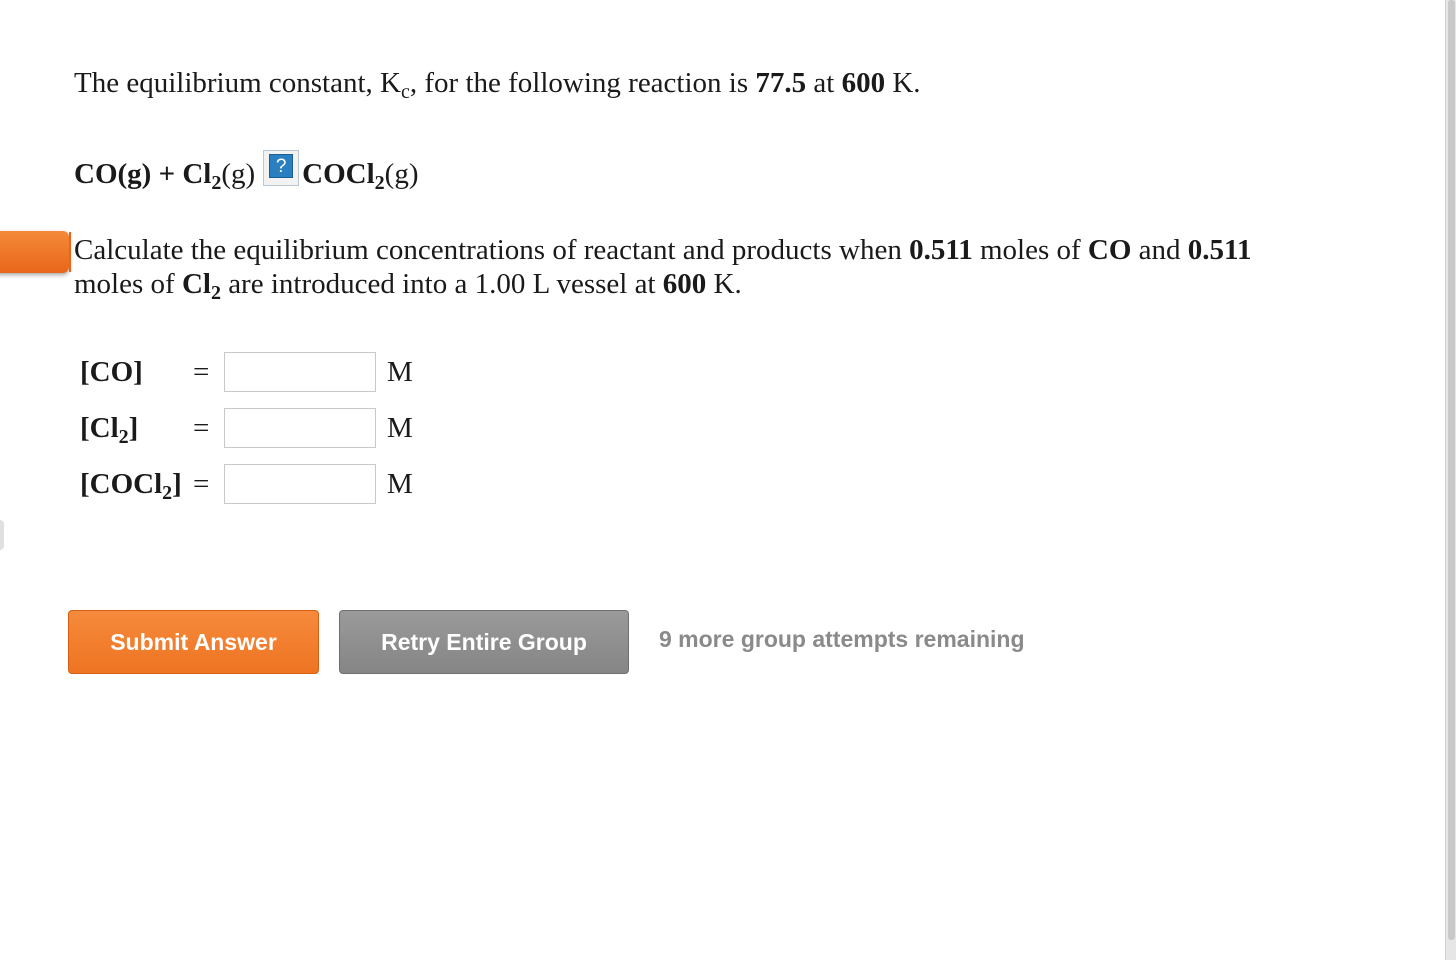  What do you see at coordinates (781, 83) in the screenshot?
I see `k-value: 77.5` at bounding box center [781, 83].